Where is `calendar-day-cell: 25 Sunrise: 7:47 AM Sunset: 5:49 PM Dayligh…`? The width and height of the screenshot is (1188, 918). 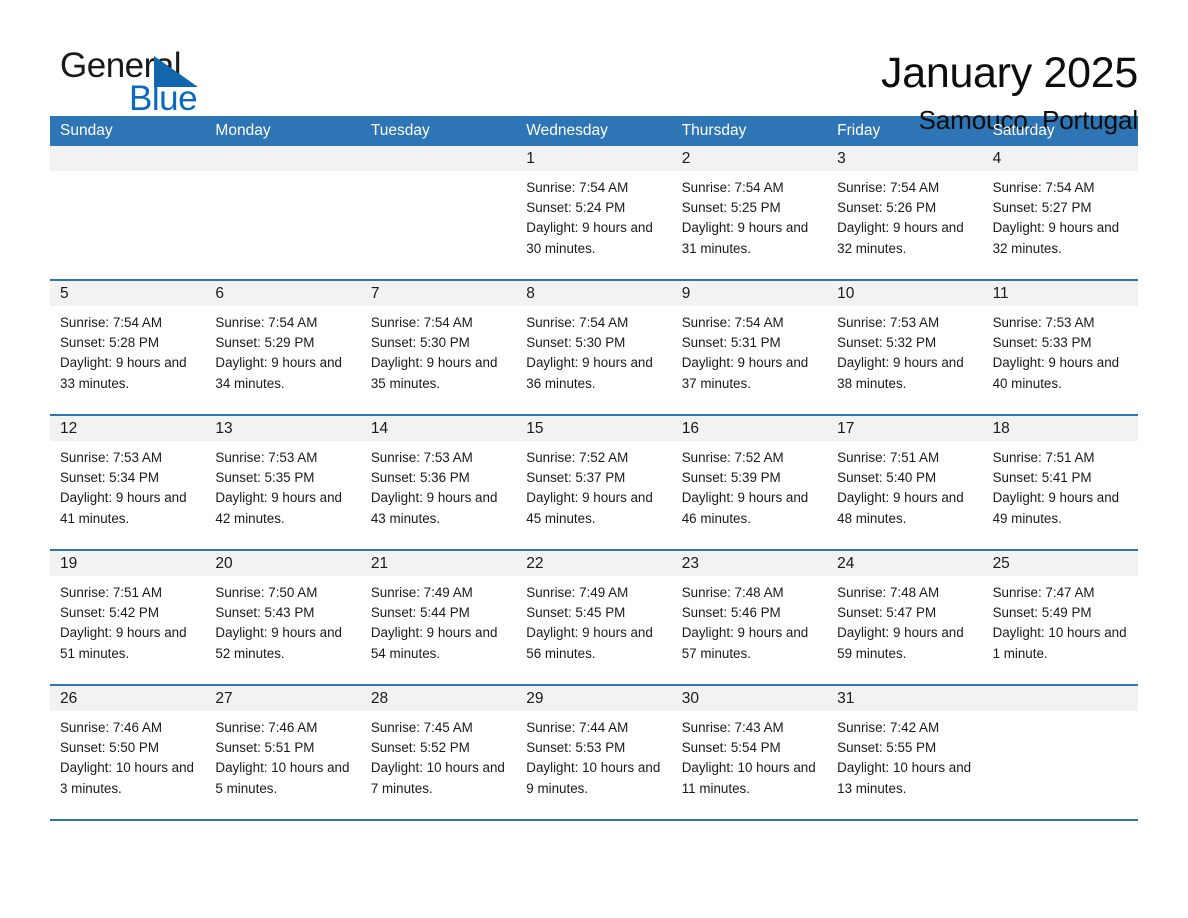 calendar-day-cell: 25 Sunrise: 7:47 AM Sunset: 5:49 PM Dayligh… is located at coordinates (1060, 617).